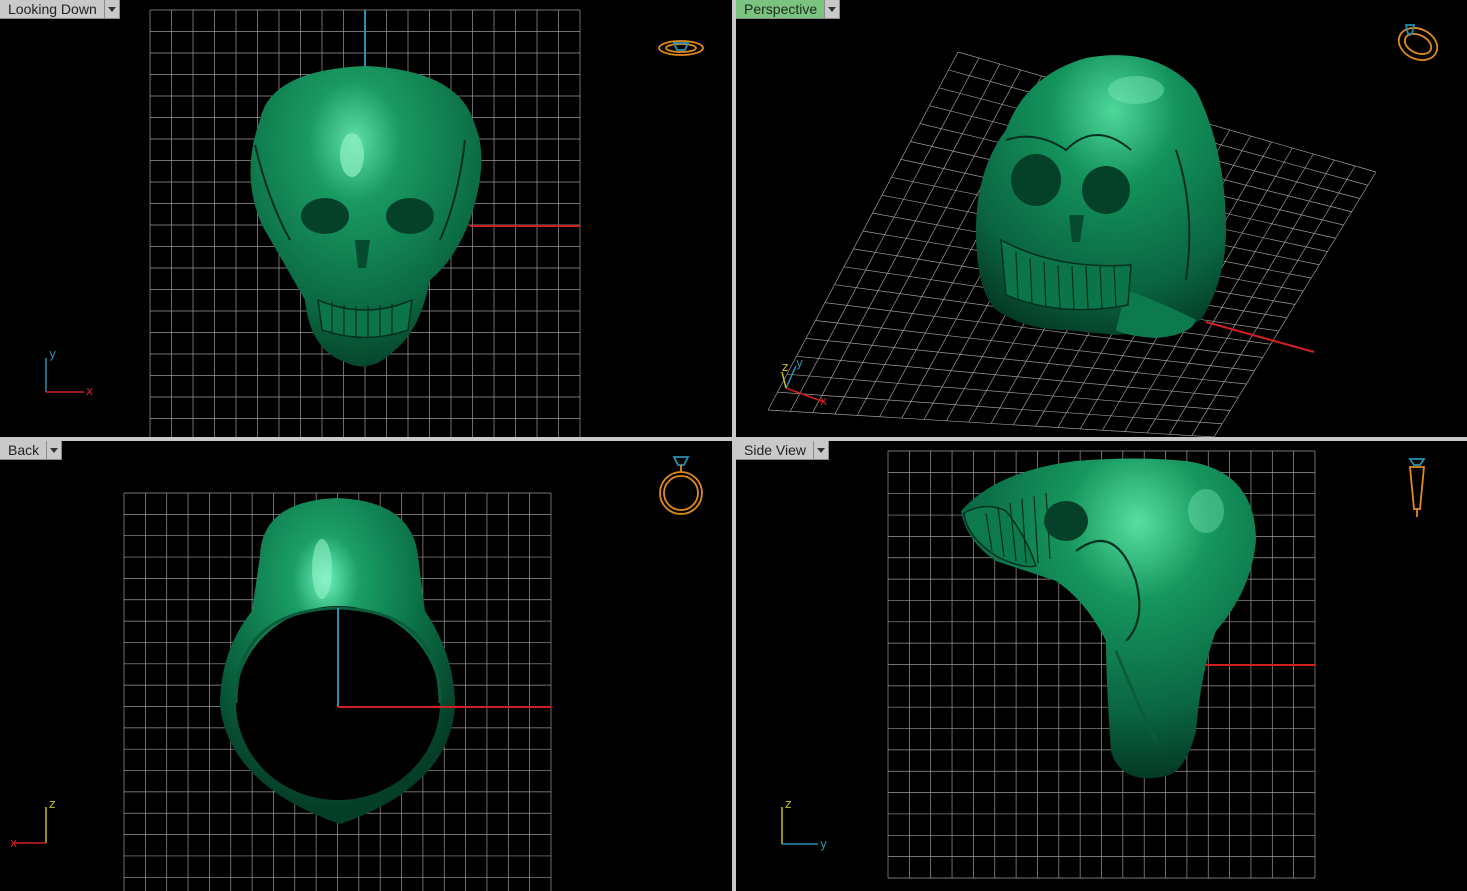 The height and width of the screenshot is (891, 1467). Describe the element at coordinates (32, 823) in the screenshot. I see `axis-indicator: z x` at that location.